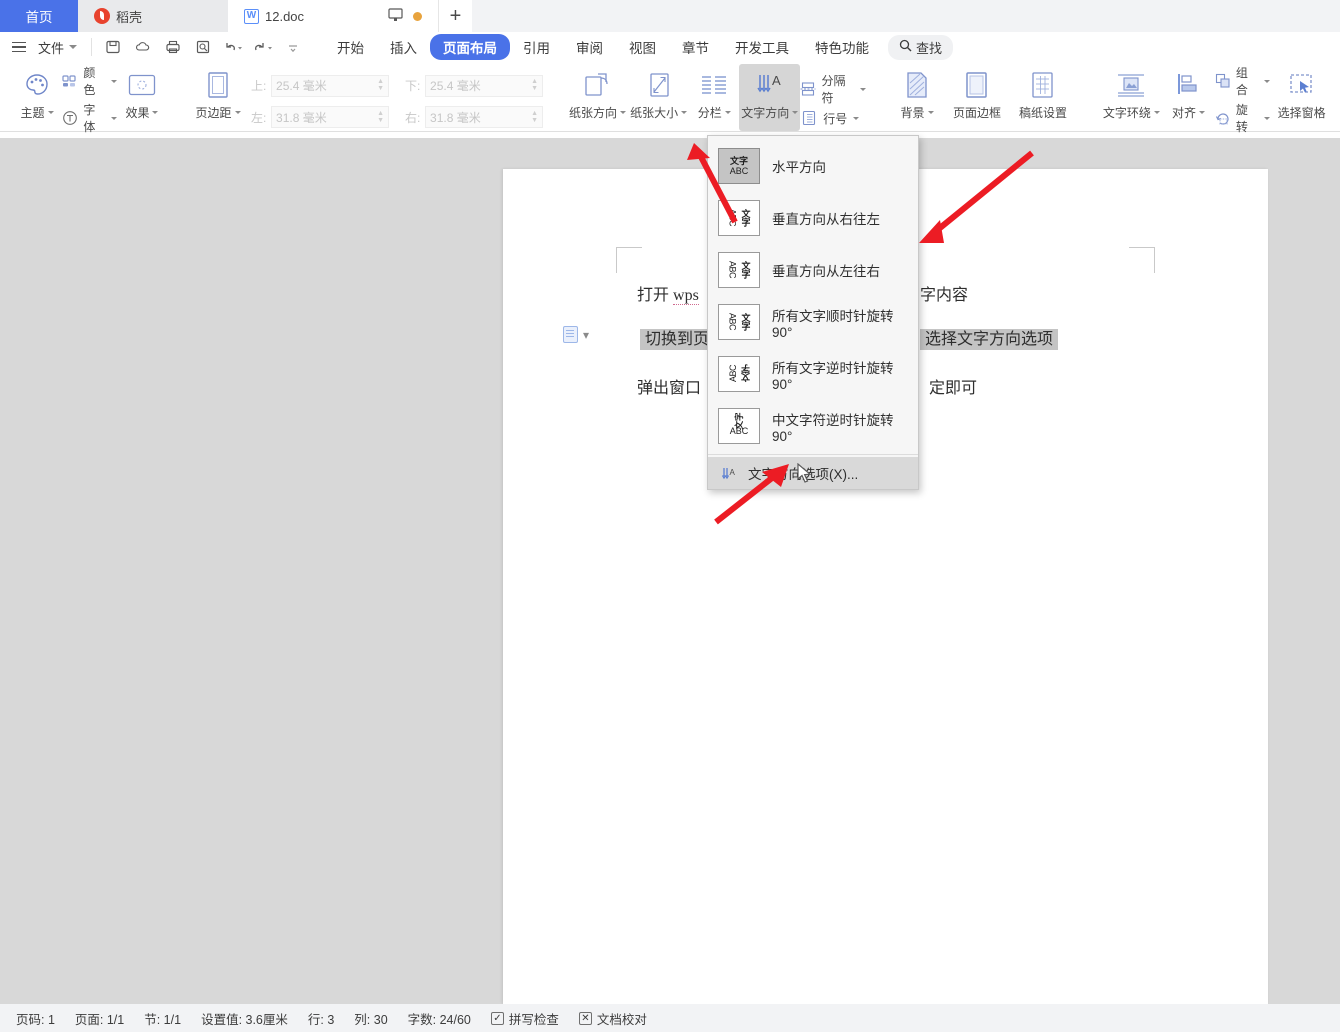  What do you see at coordinates (658, 97) in the screenshot?
I see `paper-size-button: 纸张大小` at bounding box center [658, 97].